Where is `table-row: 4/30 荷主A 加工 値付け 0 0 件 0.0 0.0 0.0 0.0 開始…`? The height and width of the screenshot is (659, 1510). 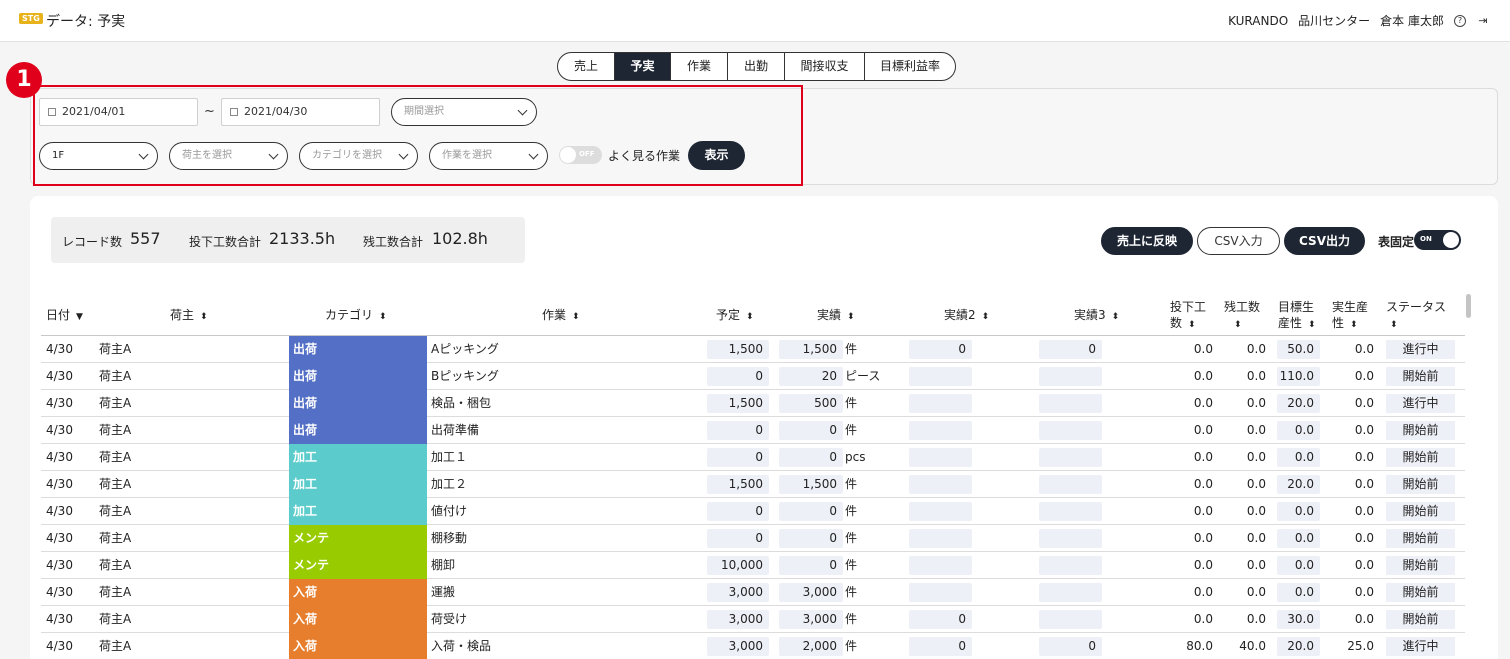 table-row: 4/30 荷主A 加工 値付け 0 0 件 0.0 0.0 0.0 0.0 開始… is located at coordinates (753, 511).